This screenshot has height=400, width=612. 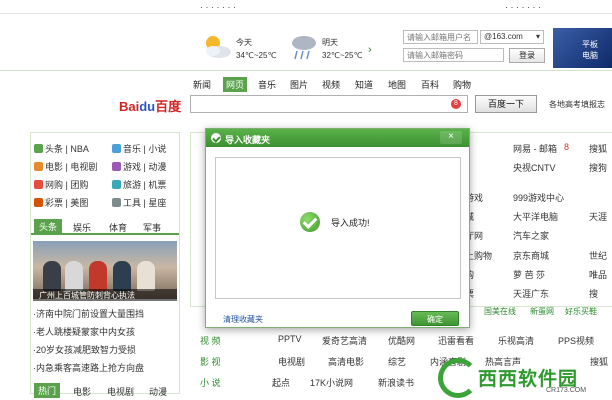 What do you see at coordinates (598, 167) in the screenshot?
I see `site-link: 搜狗` at bounding box center [598, 167].